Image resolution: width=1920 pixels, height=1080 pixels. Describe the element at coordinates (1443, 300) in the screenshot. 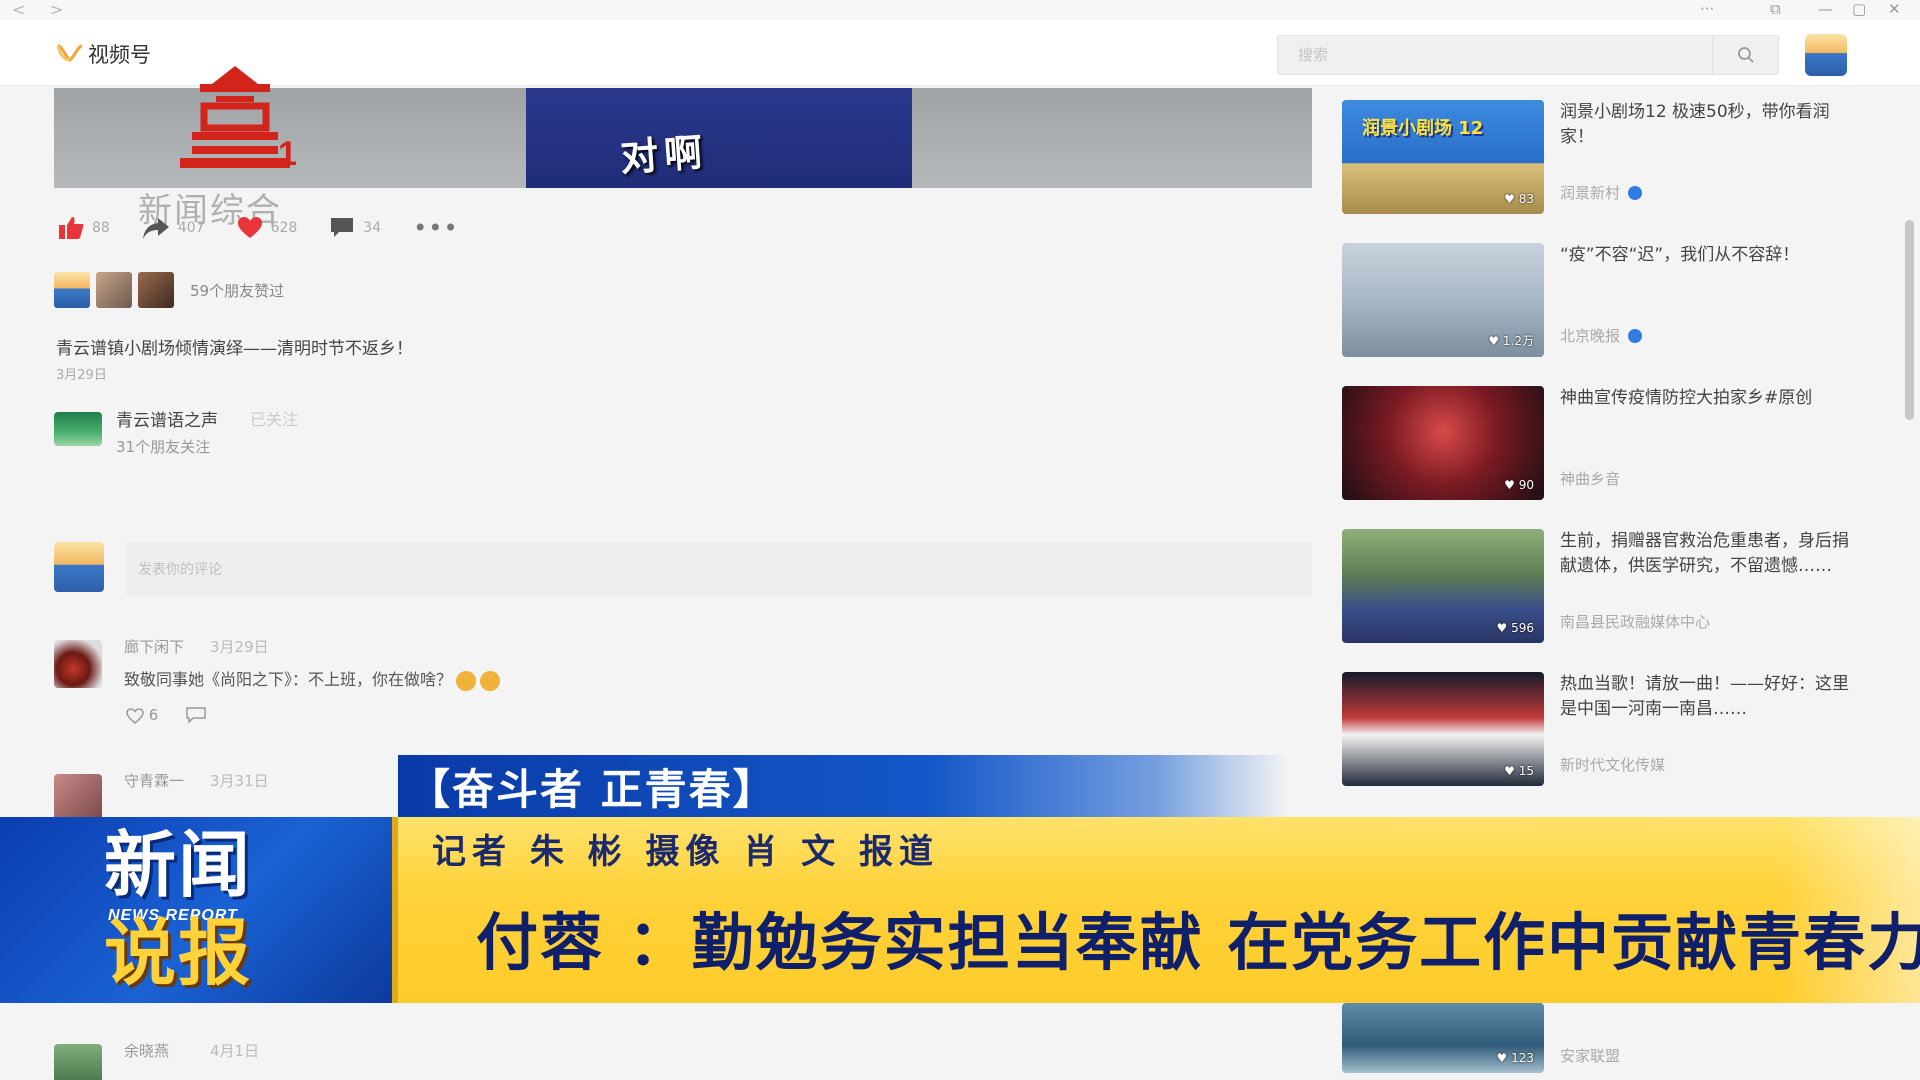

I see `video-thumbnail: ♥ 1.2万` at that location.